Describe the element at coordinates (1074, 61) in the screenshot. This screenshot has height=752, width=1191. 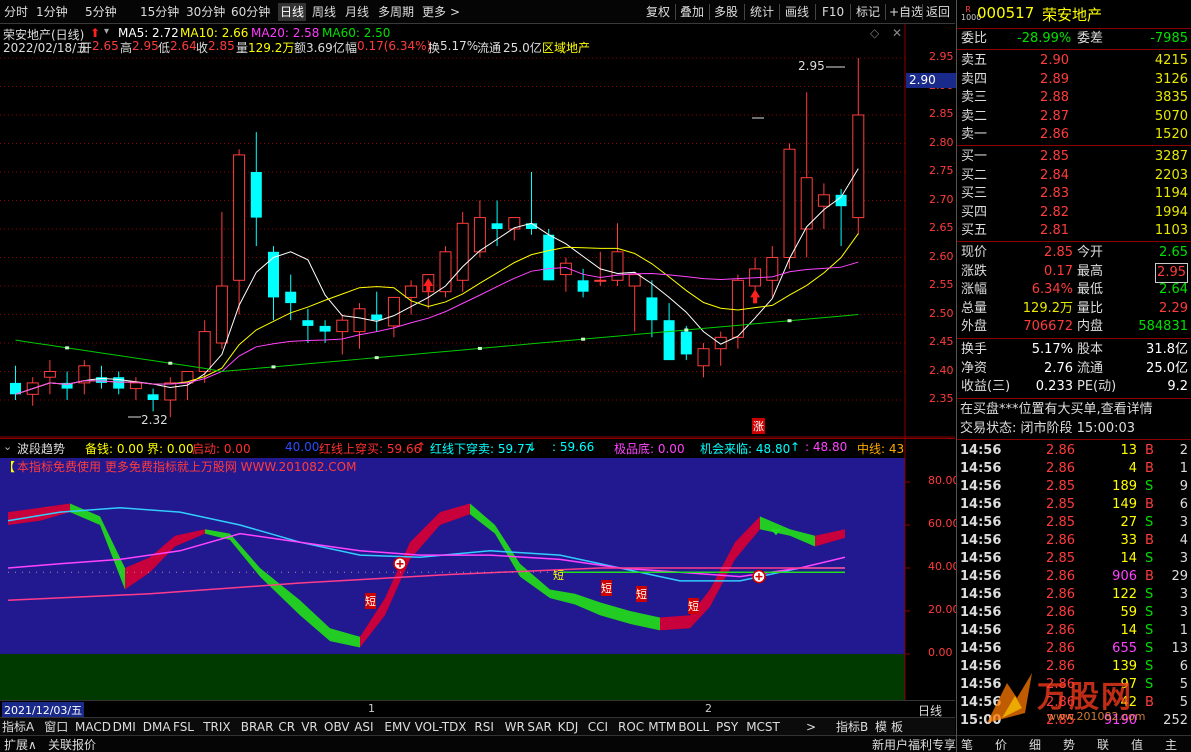
I see `ask-row: 卖五 2.90 4215` at that location.